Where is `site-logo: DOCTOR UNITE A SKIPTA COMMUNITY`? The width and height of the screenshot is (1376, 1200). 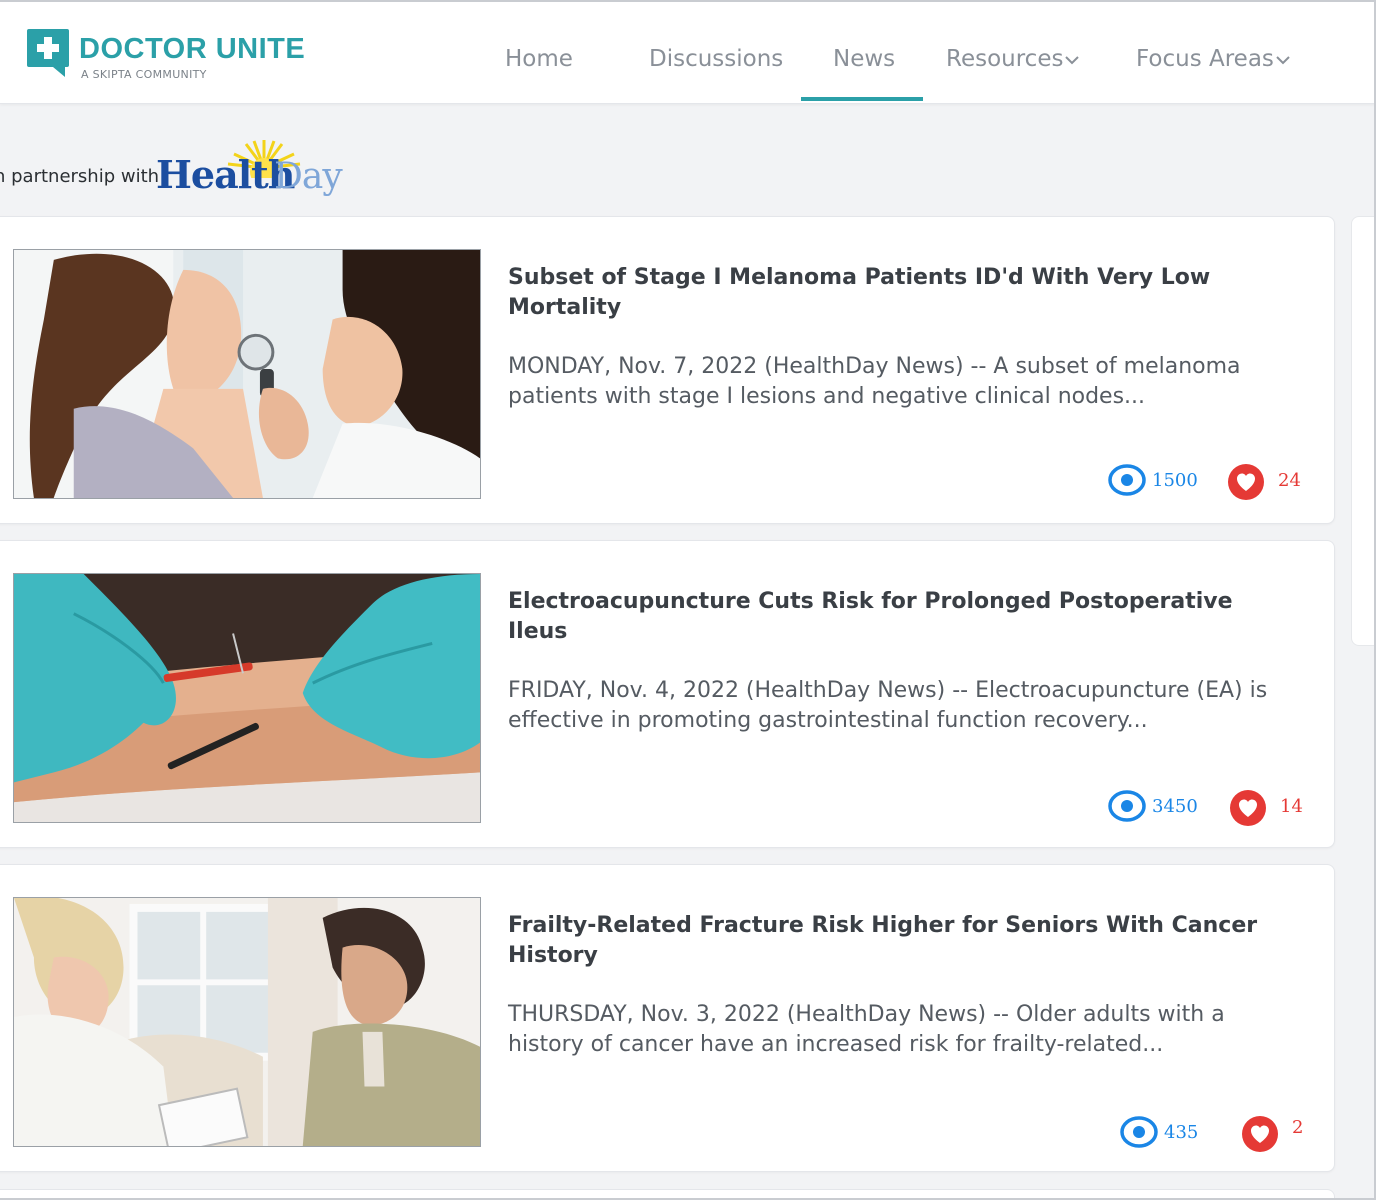 site-logo: DOCTOR UNITE A SKIPTA COMMUNITY is located at coordinates (177, 55).